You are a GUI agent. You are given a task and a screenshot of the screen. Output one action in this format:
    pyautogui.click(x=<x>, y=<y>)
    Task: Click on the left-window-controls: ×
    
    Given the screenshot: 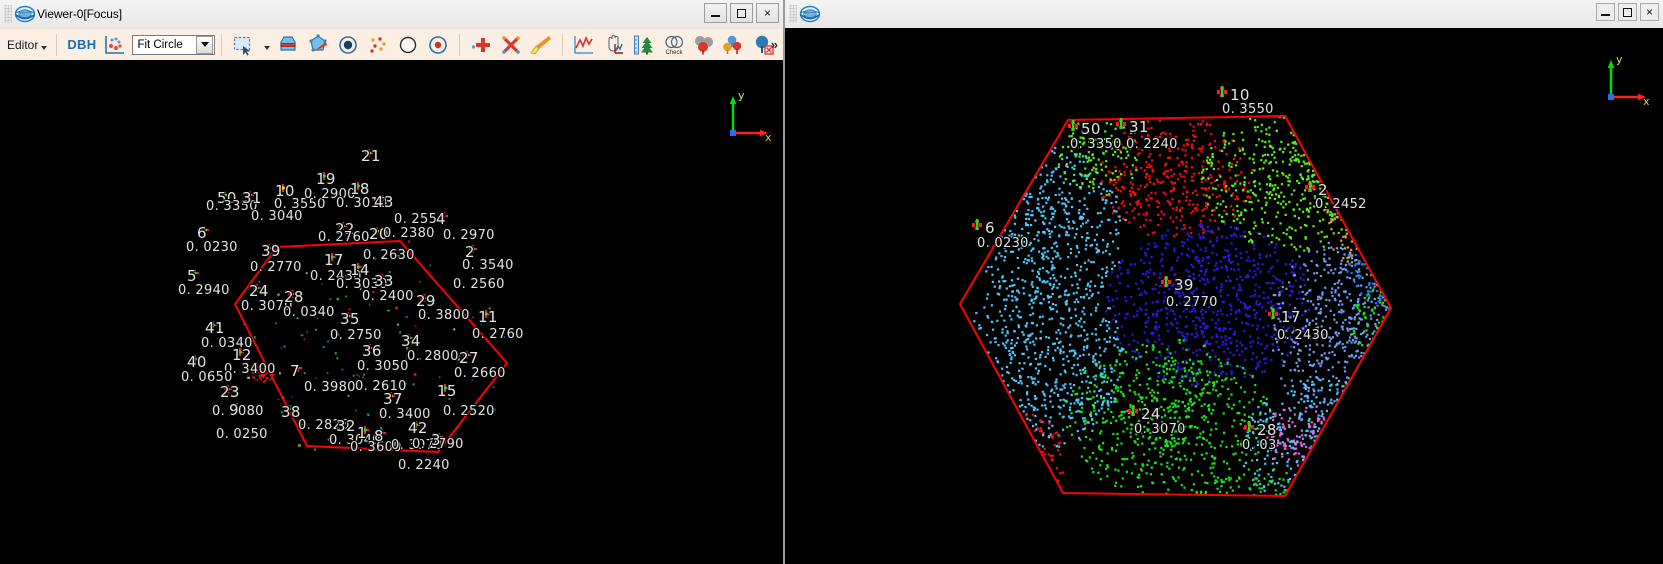 What is the action you would take?
    pyautogui.click(x=741, y=13)
    